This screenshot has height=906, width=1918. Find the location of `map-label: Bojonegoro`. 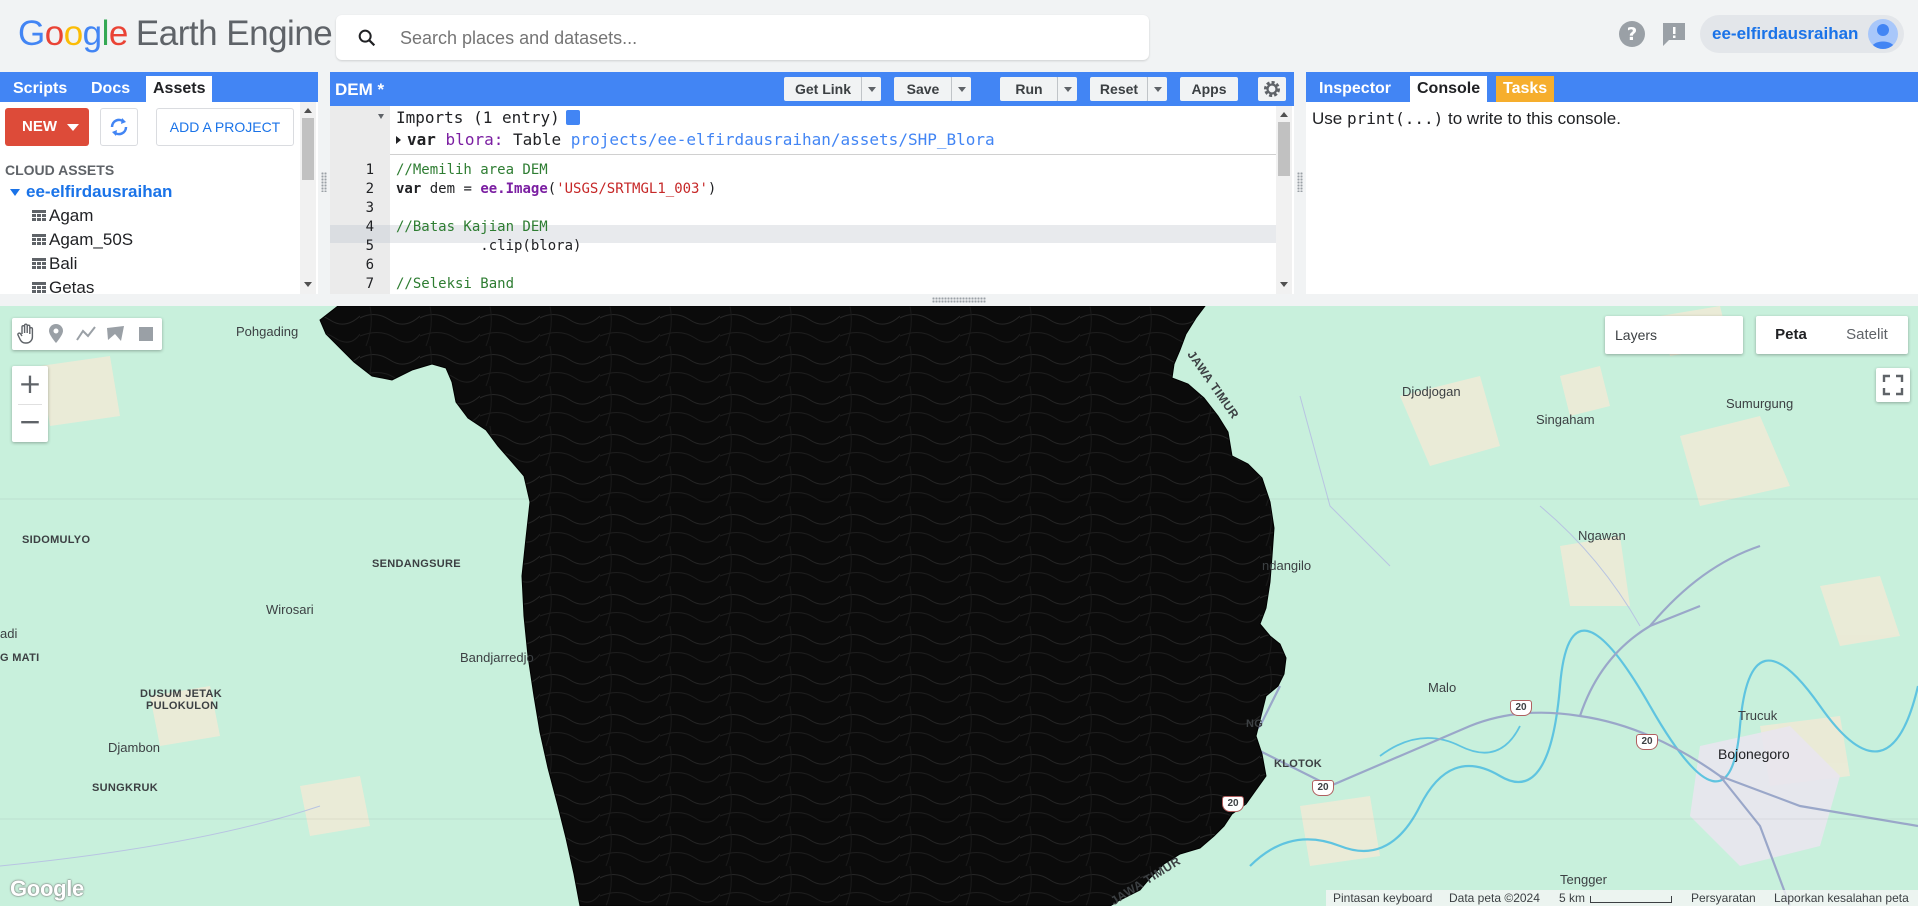

map-label: Bojonegoro is located at coordinates (1754, 754).